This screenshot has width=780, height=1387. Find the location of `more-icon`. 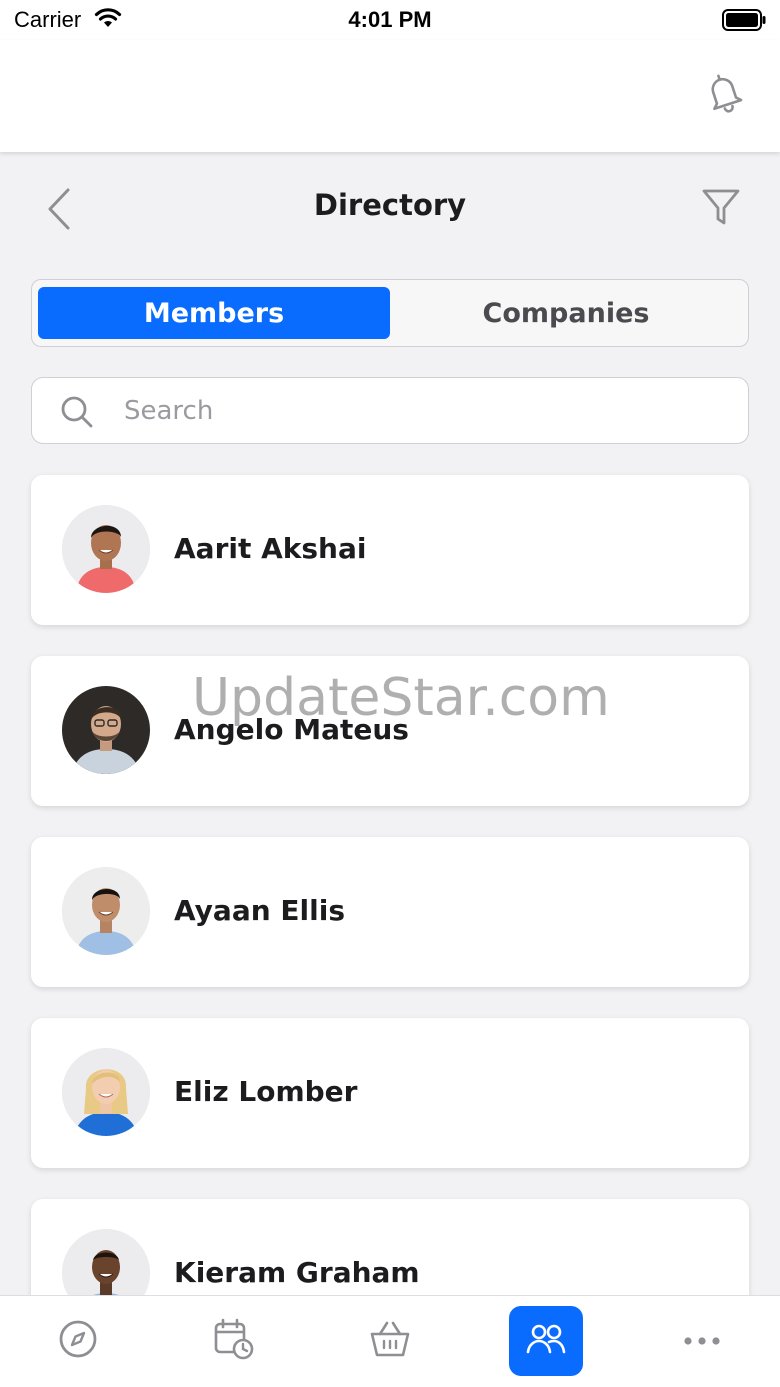

more-icon is located at coordinates (702, 1341).